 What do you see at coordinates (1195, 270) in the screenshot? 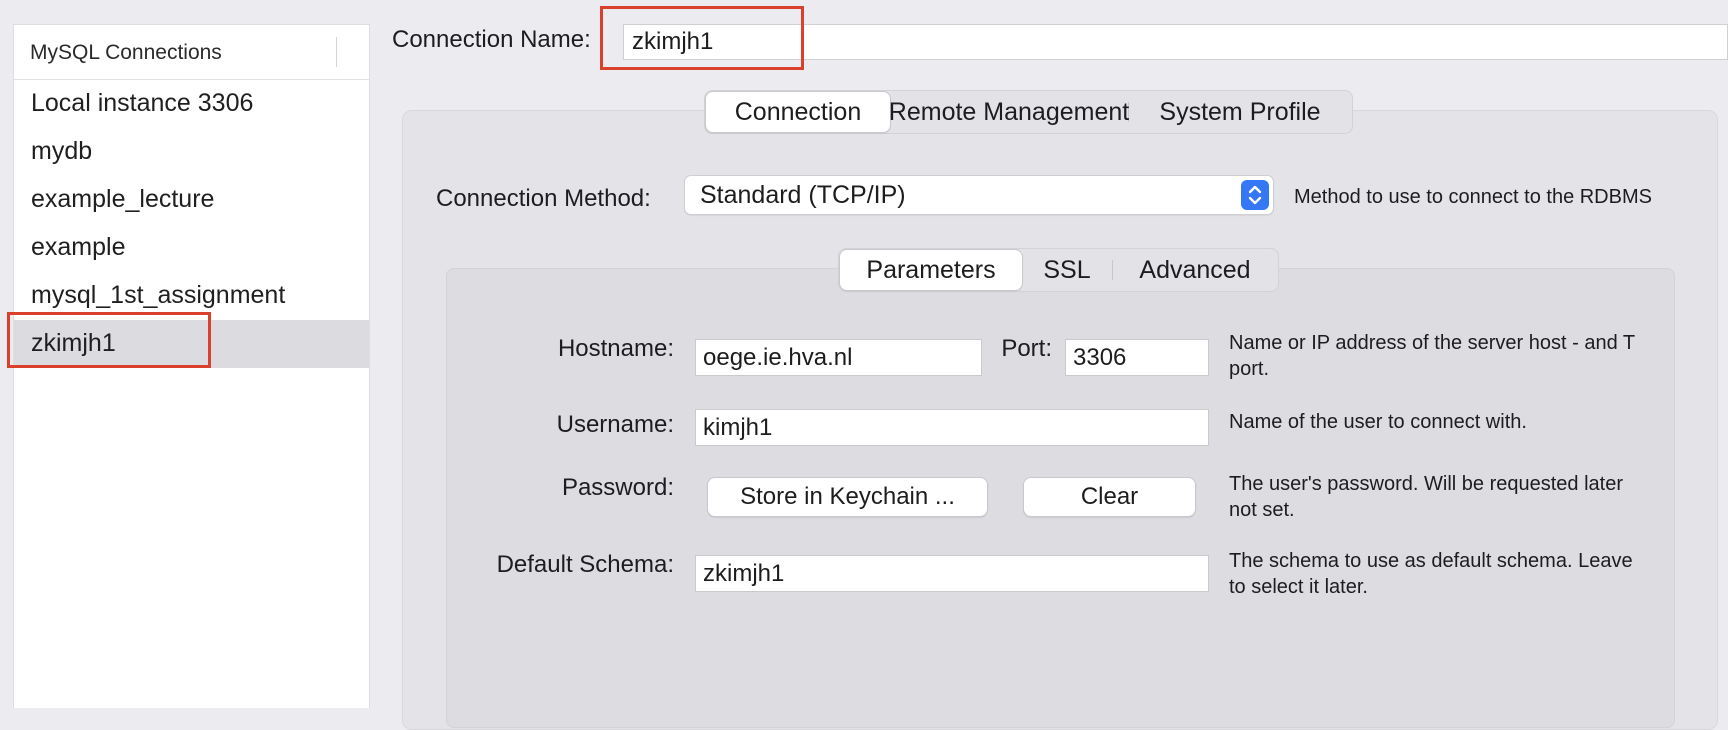
I see `tab-advanced: Advanced` at bounding box center [1195, 270].